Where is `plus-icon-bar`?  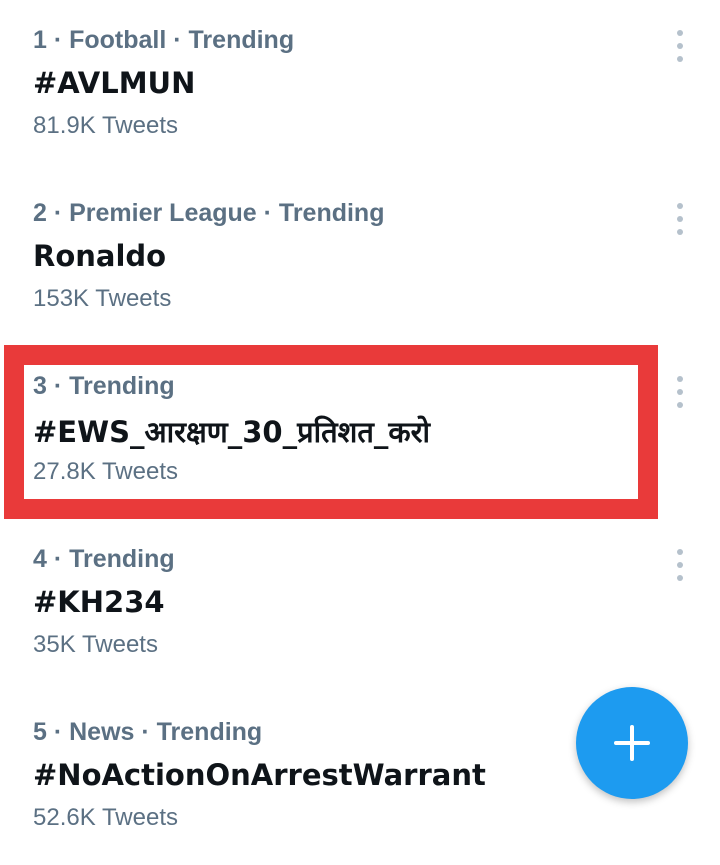
plus-icon-bar is located at coordinates (632, 743).